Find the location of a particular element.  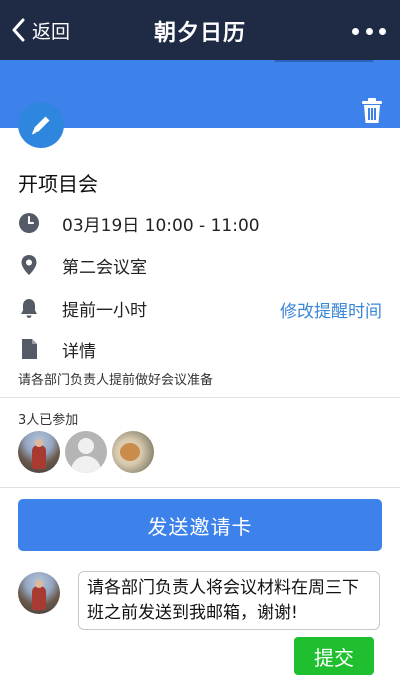

pencil-icon is located at coordinates (41, 125).